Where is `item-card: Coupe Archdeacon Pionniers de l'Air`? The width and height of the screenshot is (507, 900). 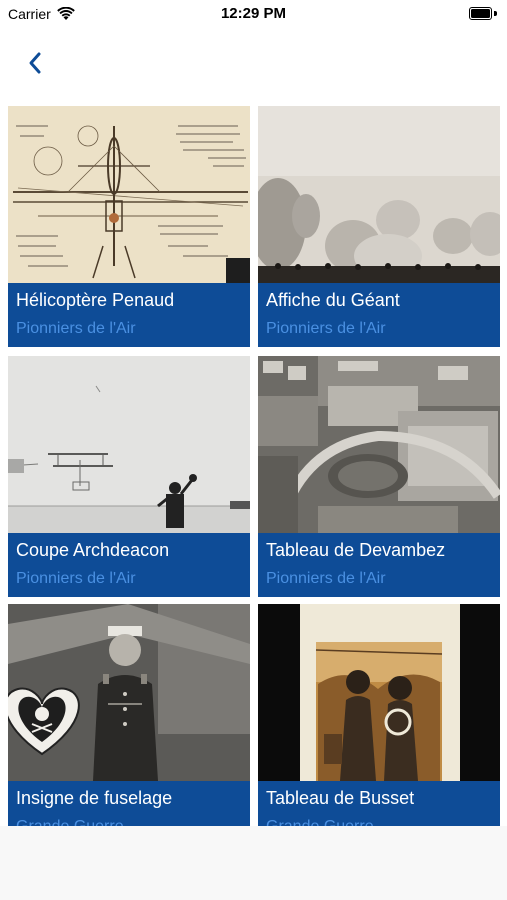
item-card: Coupe Archdeacon Pionniers de l'Air is located at coordinates (129, 476).